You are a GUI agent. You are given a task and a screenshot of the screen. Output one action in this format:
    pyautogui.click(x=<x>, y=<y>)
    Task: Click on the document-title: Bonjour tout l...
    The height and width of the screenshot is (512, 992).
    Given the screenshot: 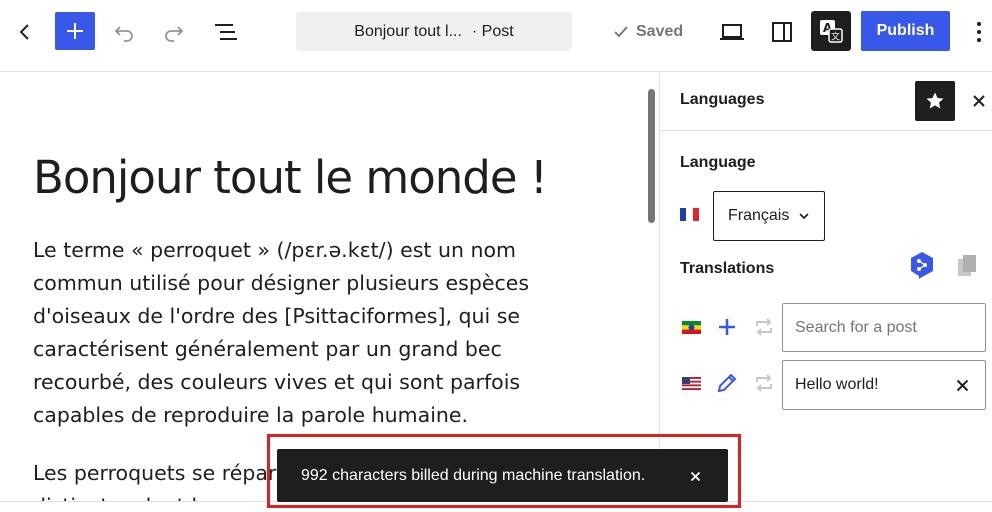 What is the action you would take?
    pyautogui.click(x=408, y=31)
    